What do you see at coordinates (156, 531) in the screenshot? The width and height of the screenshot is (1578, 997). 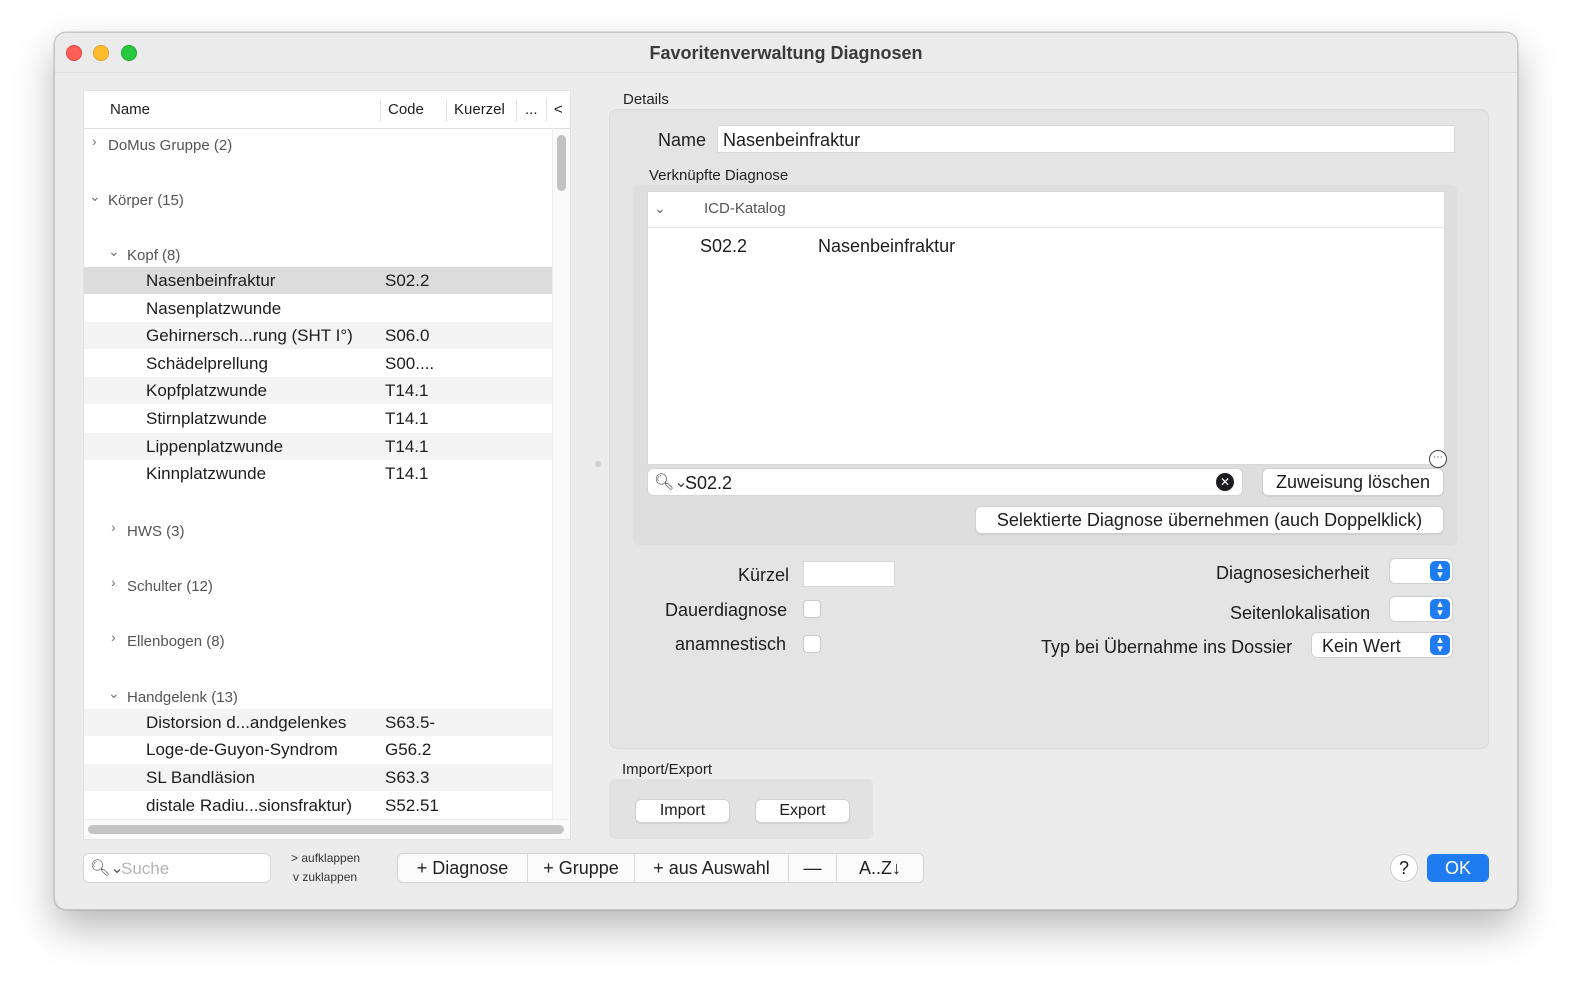 I see `group-label: HWS (3)` at bounding box center [156, 531].